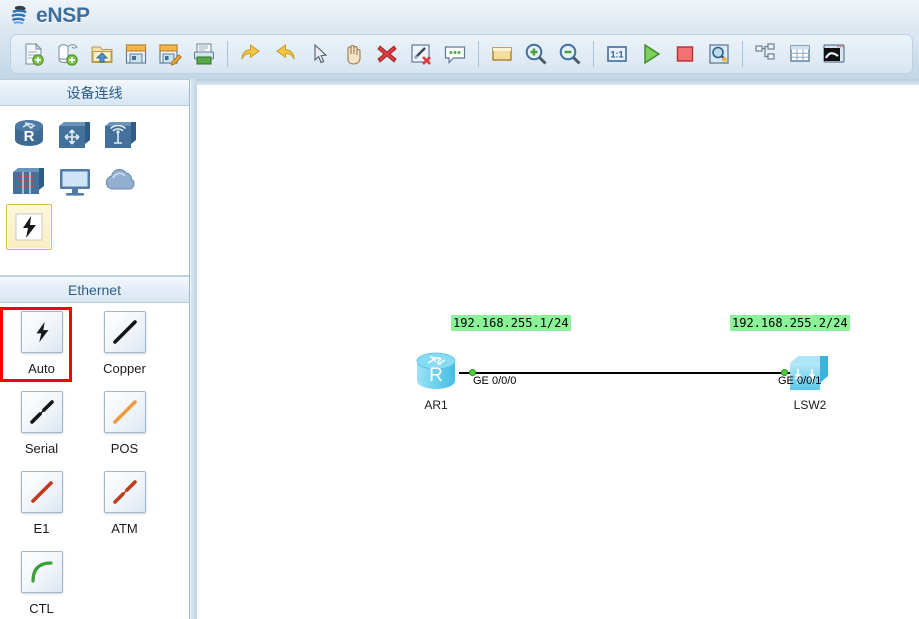 The height and width of the screenshot is (619, 919). What do you see at coordinates (124, 332) in the screenshot?
I see `copper-cable-icon` at bounding box center [124, 332].